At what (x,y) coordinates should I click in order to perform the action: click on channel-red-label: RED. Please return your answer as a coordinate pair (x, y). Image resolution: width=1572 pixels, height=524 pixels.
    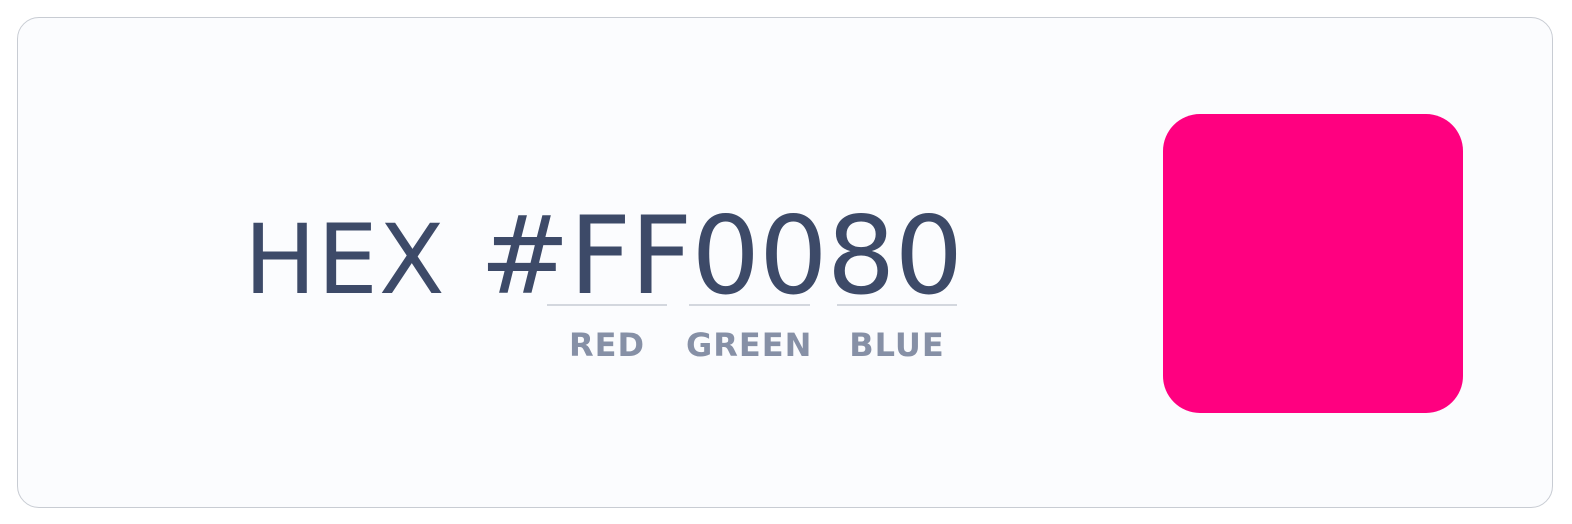
    Looking at the image, I should click on (607, 345).